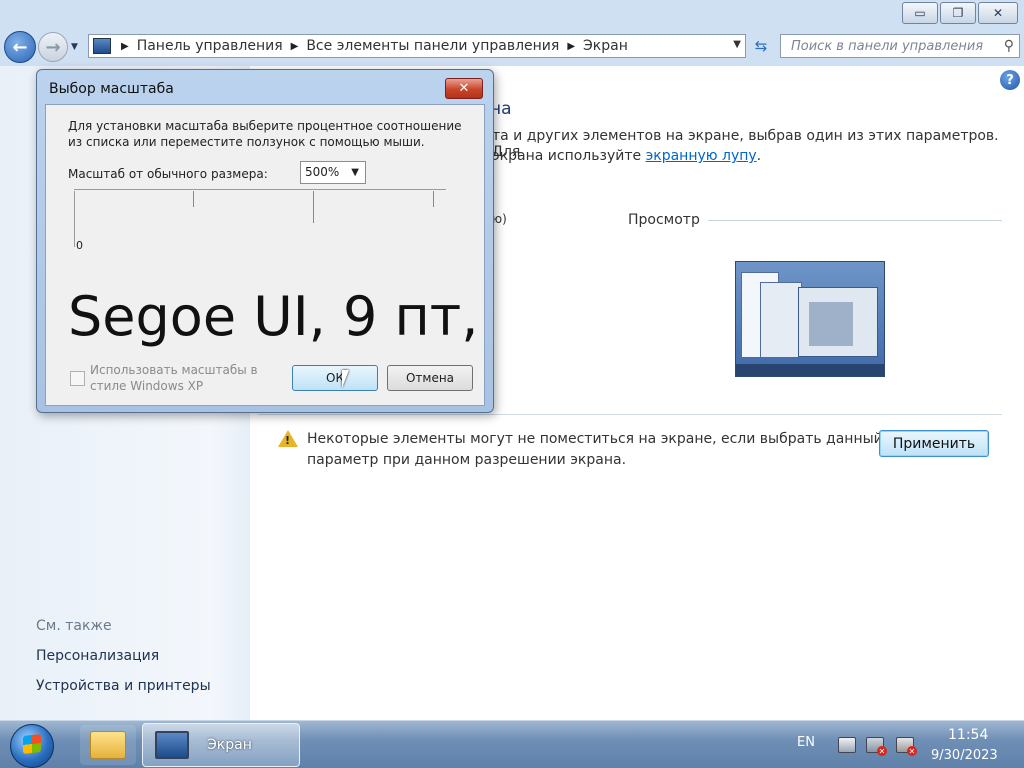  I want to click on breadcrumb-display: Экран, so click(605, 46).